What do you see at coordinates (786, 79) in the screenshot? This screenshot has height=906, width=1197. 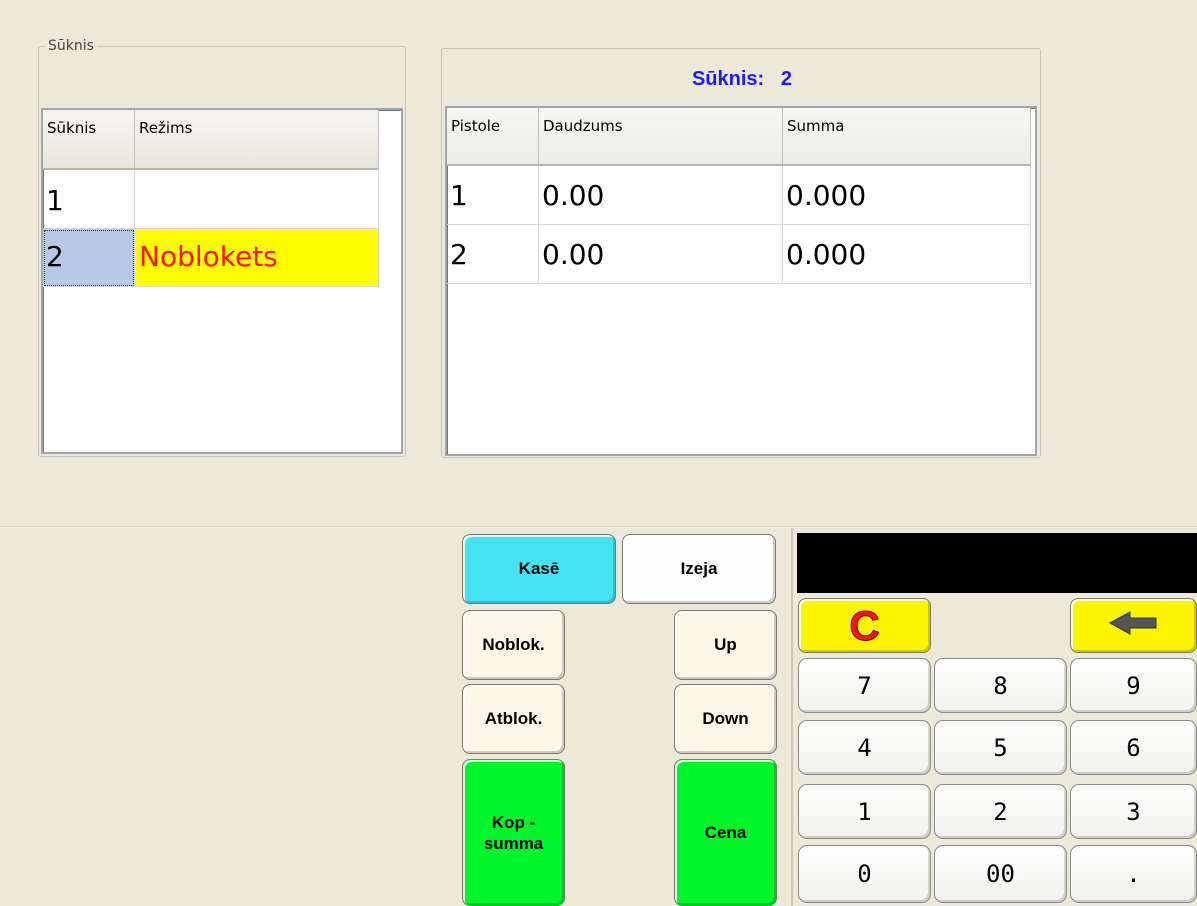 I see `pump-title-value: 2` at bounding box center [786, 79].